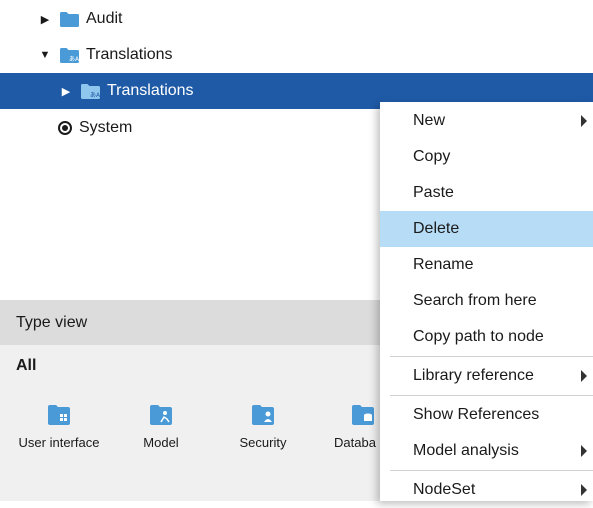 Image resolution: width=593 pixels, height=508 pixels. I want to click on menu-item-label: Copy path to node, so click(478, 336).